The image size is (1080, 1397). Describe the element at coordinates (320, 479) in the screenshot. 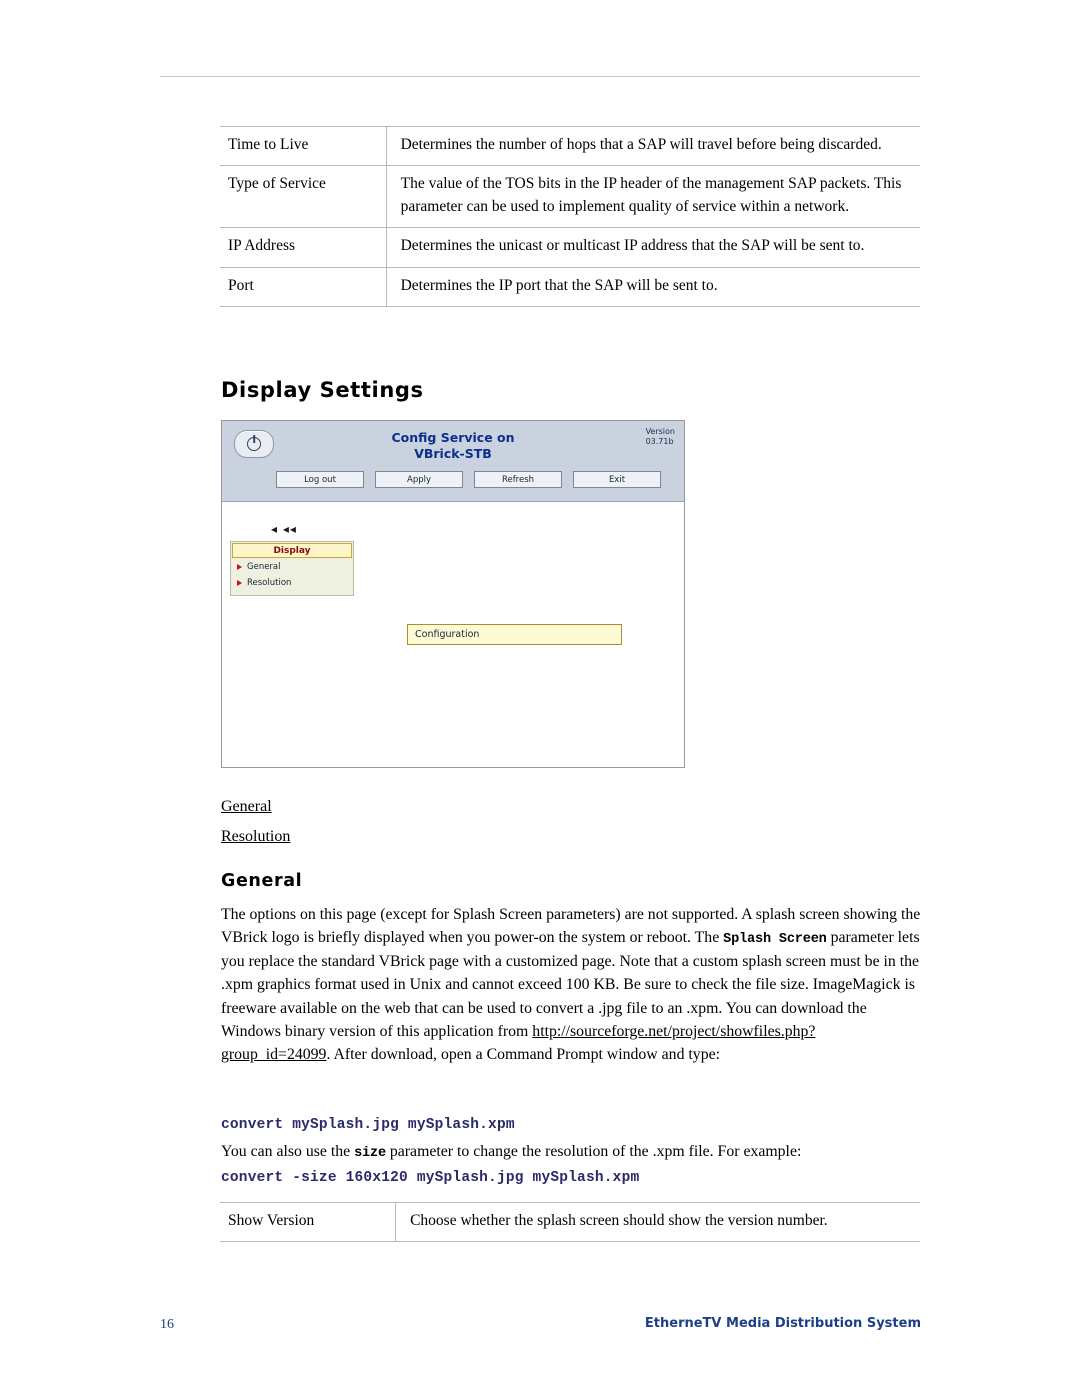

I see `logout-button: Log out` at that location.